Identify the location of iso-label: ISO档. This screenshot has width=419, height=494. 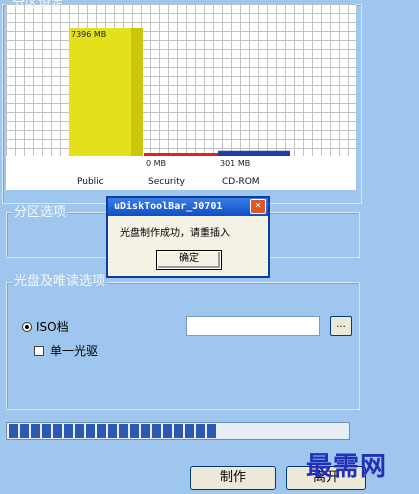
(52, 327).